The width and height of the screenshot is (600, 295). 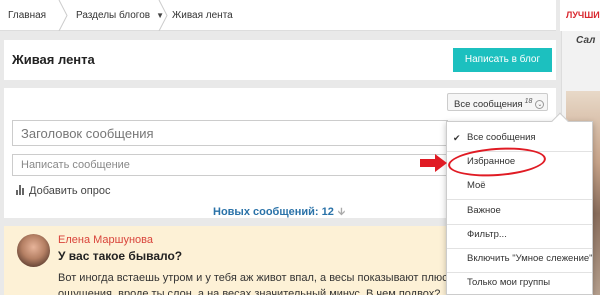 What do you see at coordinates (53, 59) in the screenshot?
I see `page-title: Живая лента` at bounding box center [53, 59].